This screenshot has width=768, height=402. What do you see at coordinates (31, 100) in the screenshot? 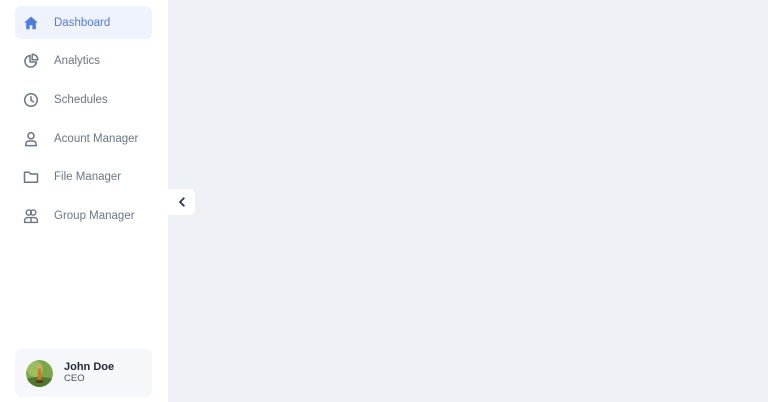
I see `clock-icon` at bounding box center [31, 100].